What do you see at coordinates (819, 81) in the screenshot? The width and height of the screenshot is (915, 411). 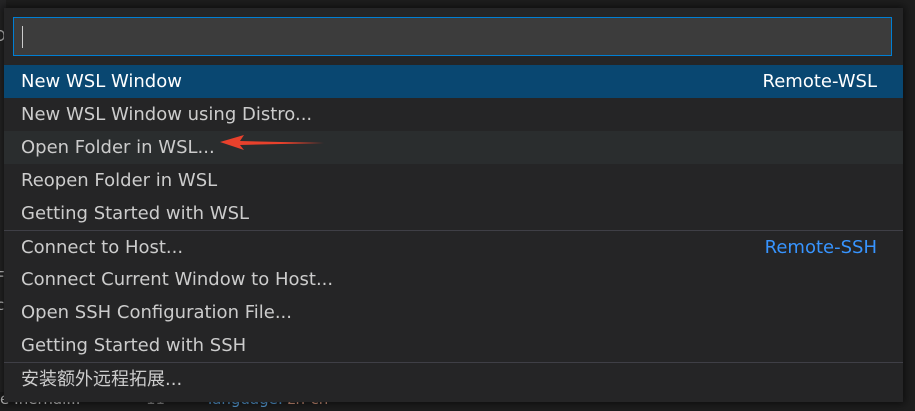 I see `group-label-remote-wsl: Remote-WSL` at bounding box center [819, 81].